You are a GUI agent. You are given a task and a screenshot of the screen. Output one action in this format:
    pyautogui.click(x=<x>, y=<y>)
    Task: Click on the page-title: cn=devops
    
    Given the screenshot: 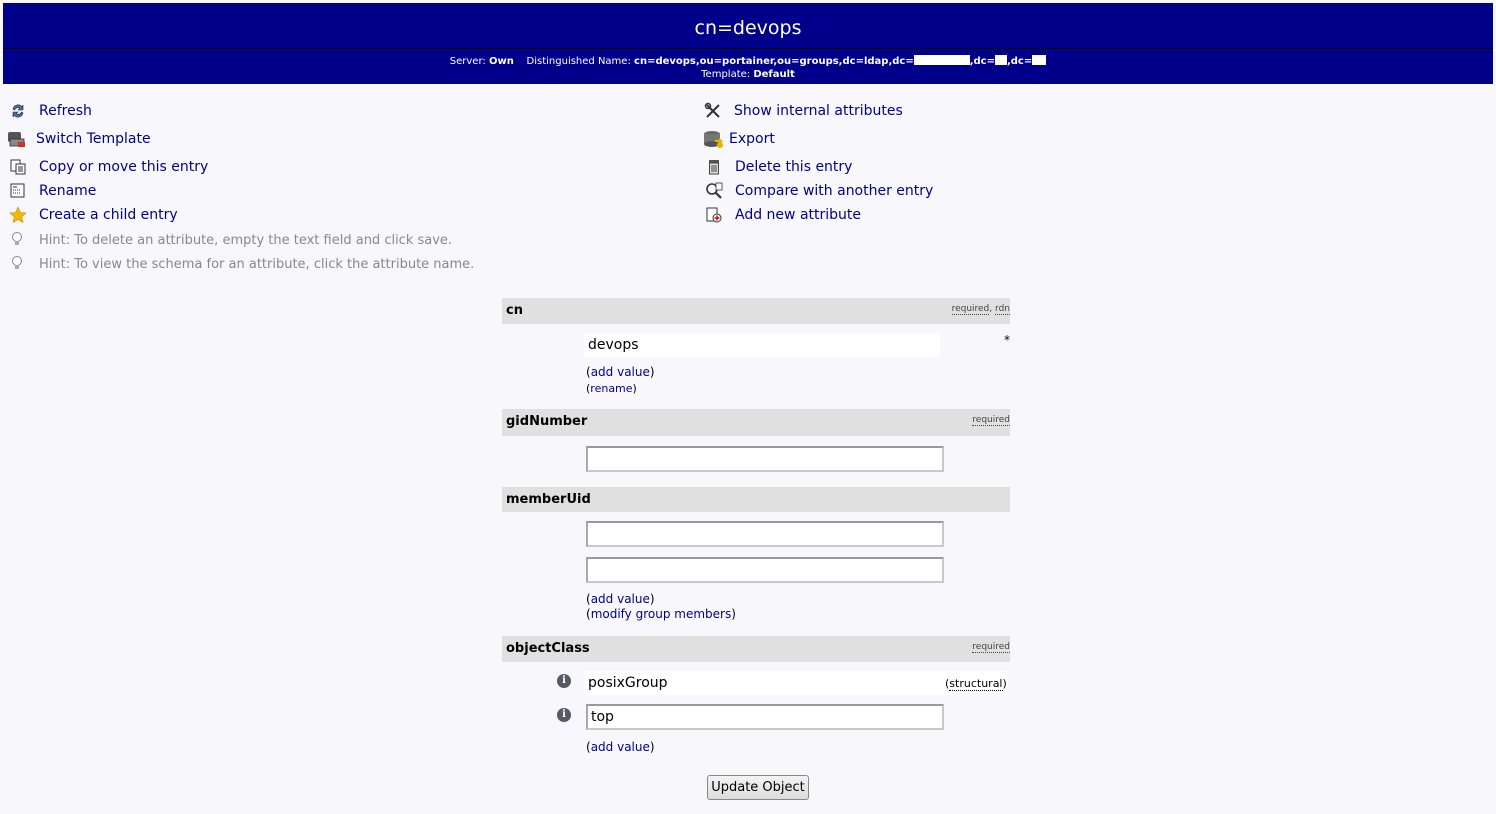 What is the action you would take?
    pyautogui.click(x=748, y=28)
    